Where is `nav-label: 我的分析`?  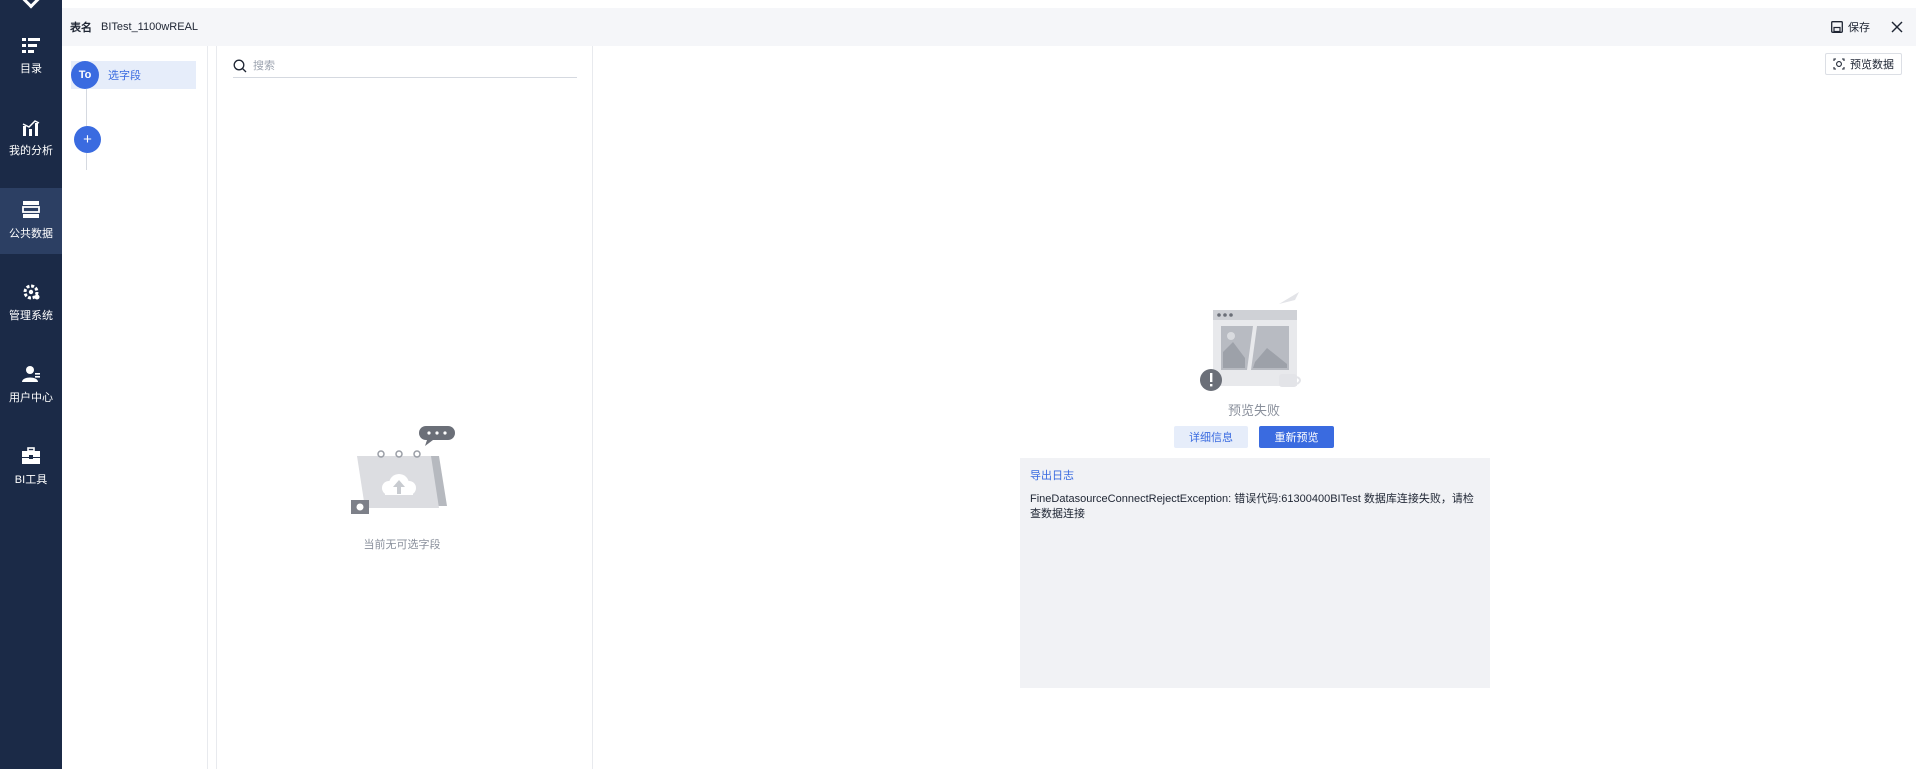
nav-label: 我的分析 is located at coordinates (31, 151).